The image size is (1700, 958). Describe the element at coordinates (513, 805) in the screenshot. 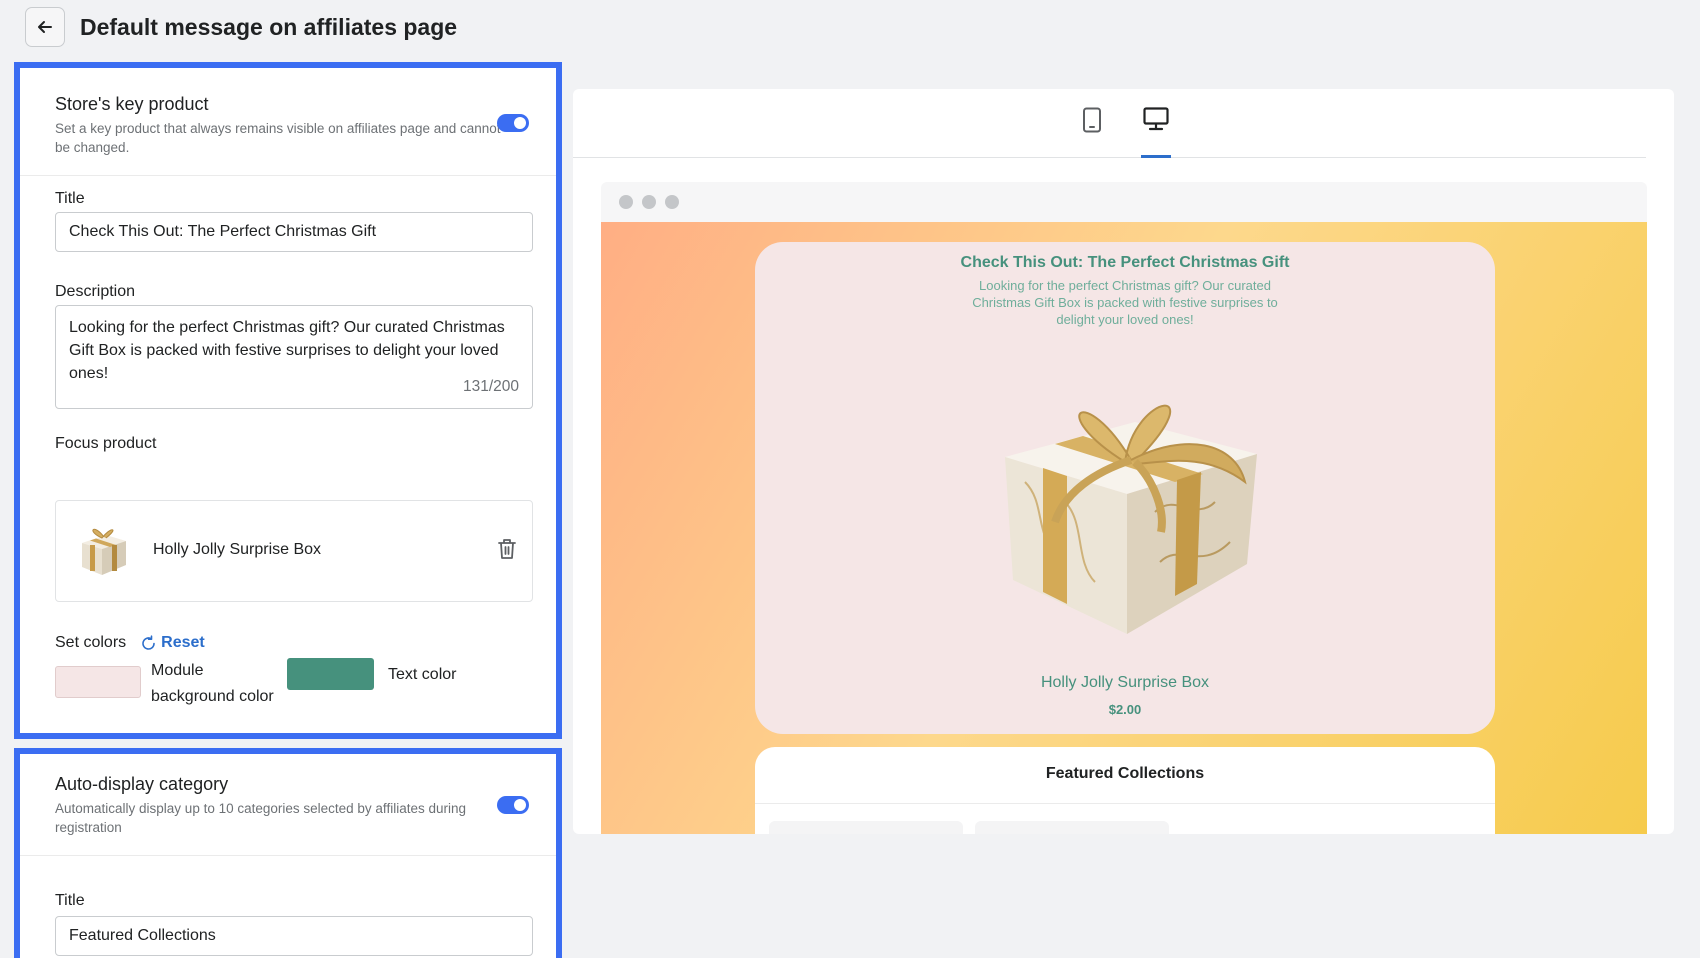

I see `auto-display-toggle` at that location.